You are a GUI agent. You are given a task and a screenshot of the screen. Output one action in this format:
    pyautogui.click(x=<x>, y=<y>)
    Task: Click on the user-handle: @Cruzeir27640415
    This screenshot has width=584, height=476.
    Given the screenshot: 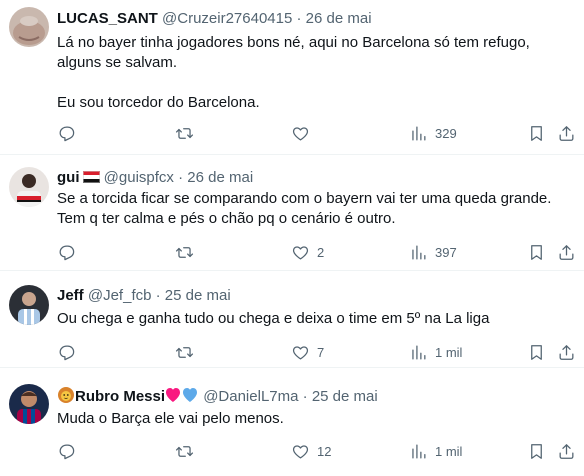 What is the action you would take?
    pyautogui.click(x=227, y=18)
    